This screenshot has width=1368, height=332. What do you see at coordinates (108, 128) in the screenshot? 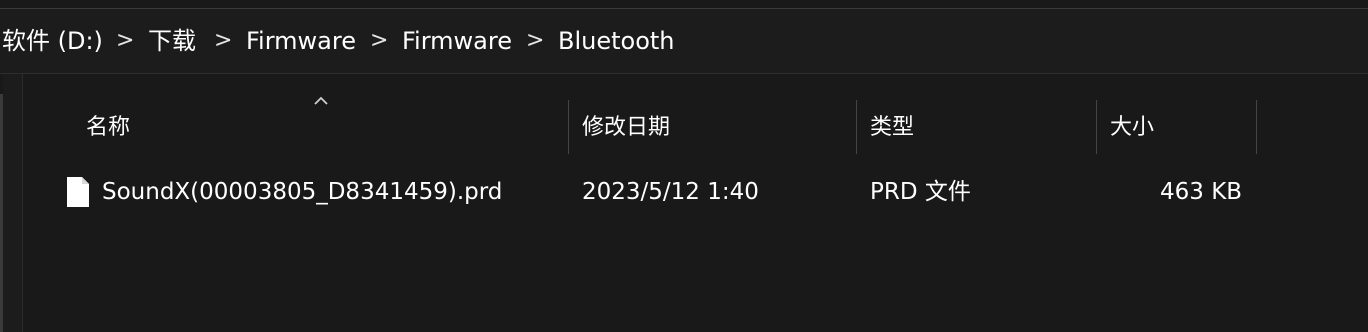
I see `column-header-name: 名称` at bounding box center [108, 128].